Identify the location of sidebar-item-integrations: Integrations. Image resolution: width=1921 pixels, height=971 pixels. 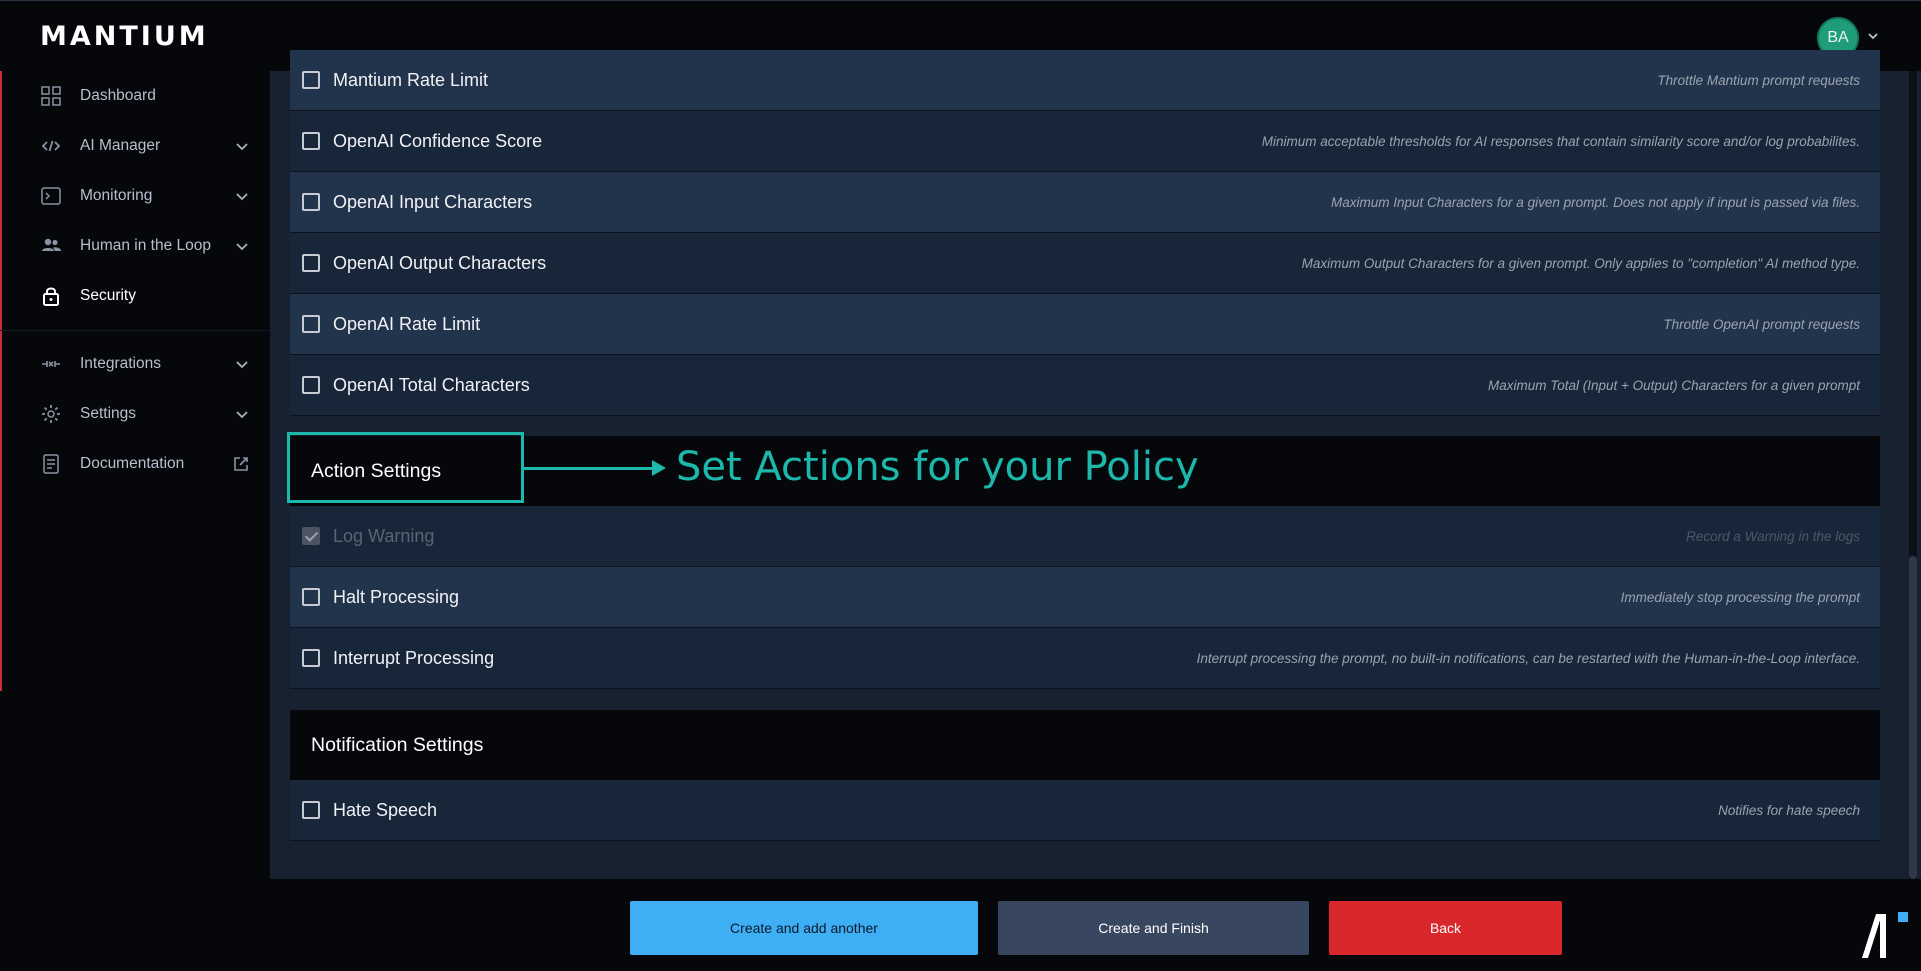
(135, 364).